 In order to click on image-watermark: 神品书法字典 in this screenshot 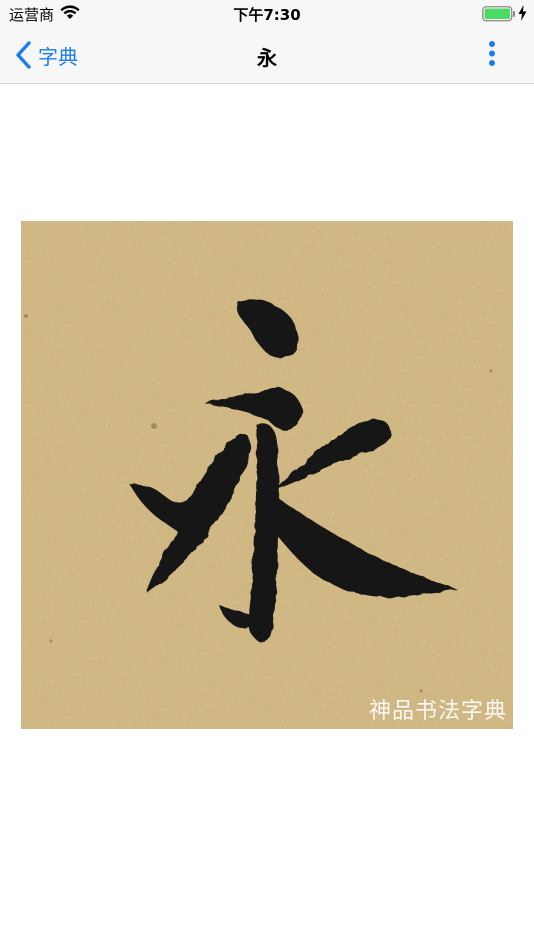, I will do `click(437, 711)`.